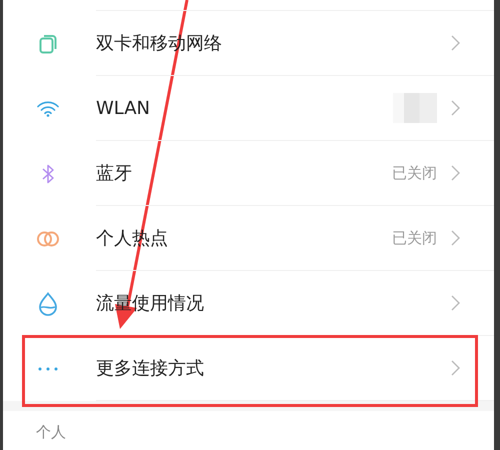 The height and width of the screenshot is (450, 500). What do you see at coordinates (47, 108) in the screenshot?
I see `wifi-icon` at bounding box center [47, 108].